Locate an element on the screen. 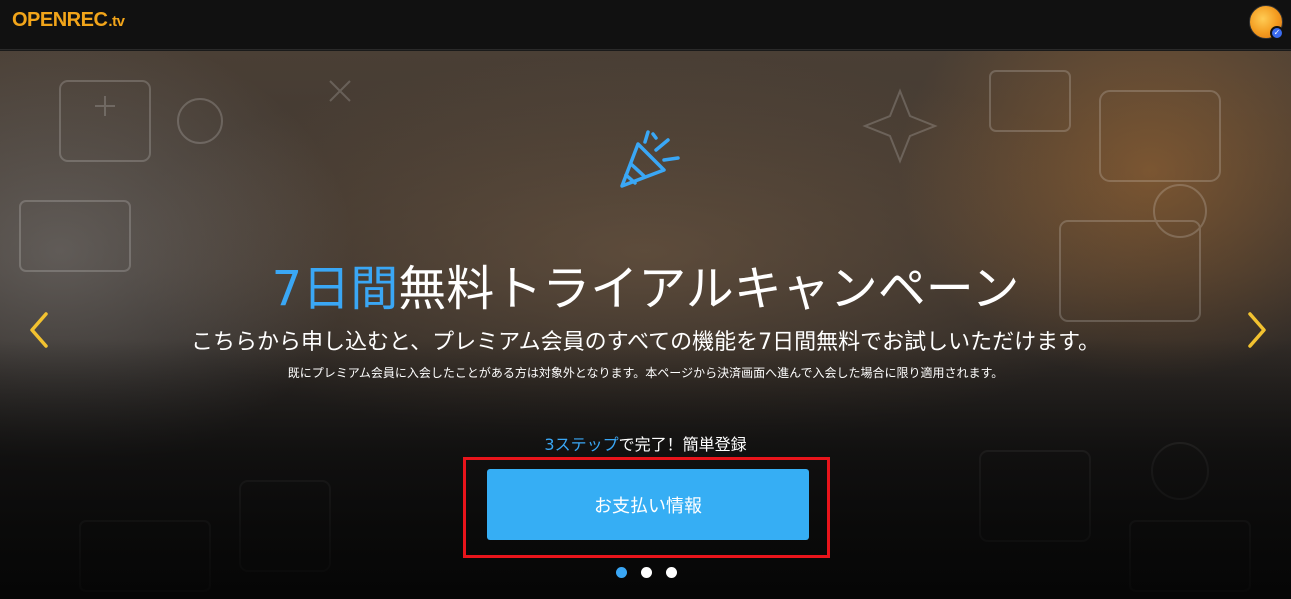  steps-accent: 3ステップ is located at coordinates (581, 444).